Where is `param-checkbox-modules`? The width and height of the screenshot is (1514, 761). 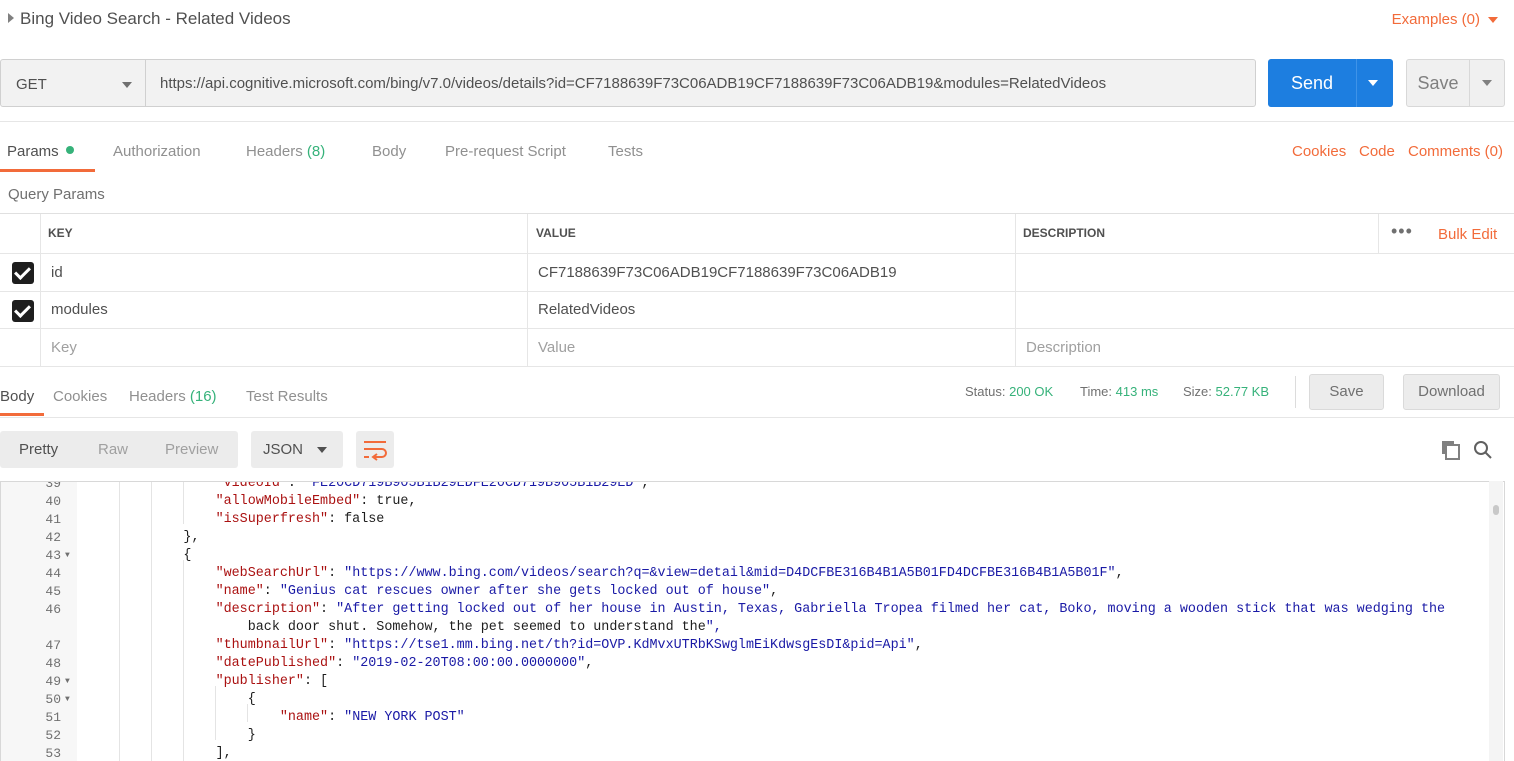
param-checkbox-modules is located at coordinates (23, 311).